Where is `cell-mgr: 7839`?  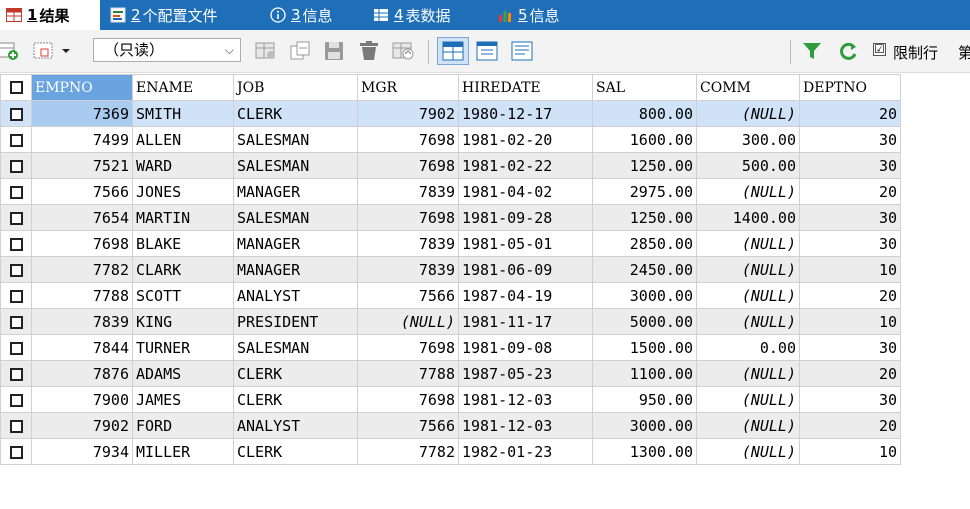
cell-mgr: 7839 is located at coordinates (408, 269).